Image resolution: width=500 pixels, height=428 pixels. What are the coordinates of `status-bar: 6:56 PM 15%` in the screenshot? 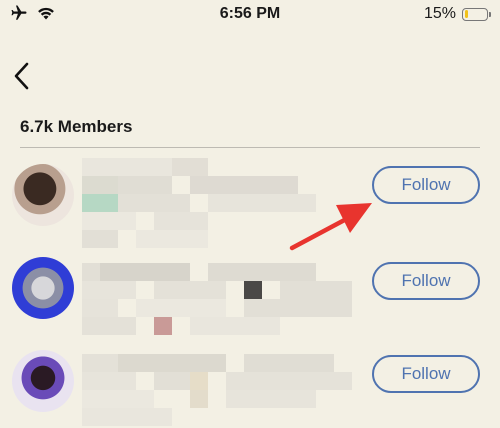 It's located at (250, 15).